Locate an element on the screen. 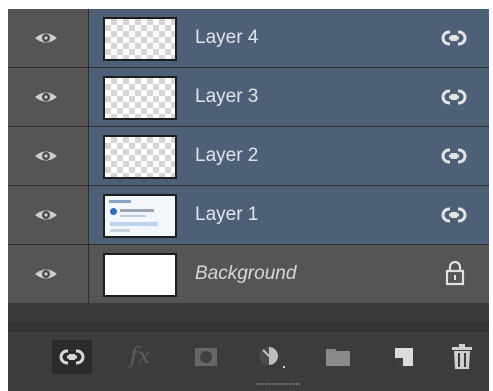 This screenshot has height=391, width=493. new-layer-button is located at coordinates (404, 357).